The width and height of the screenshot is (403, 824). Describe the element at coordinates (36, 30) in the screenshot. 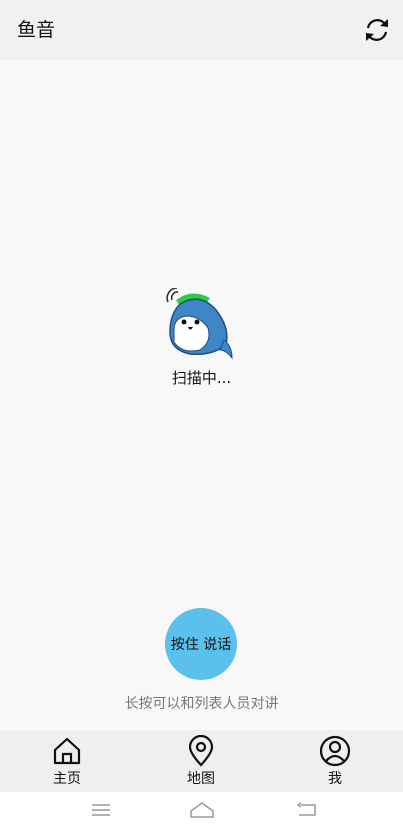

I see `app-title: 鱼音` at that location.